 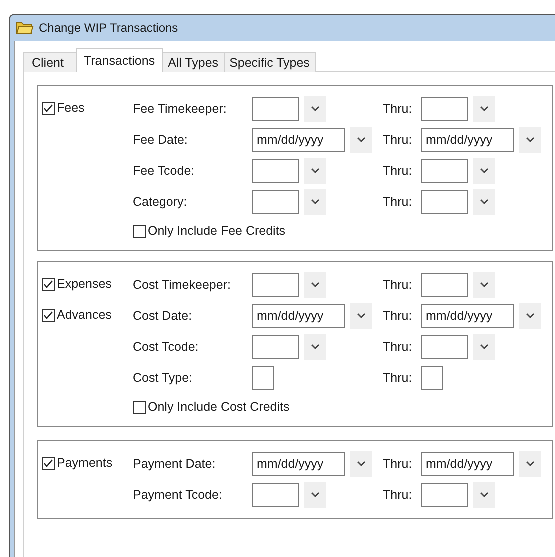 I want to click on field-label: Cost Timekeeper:, so click(x=182, y=285).